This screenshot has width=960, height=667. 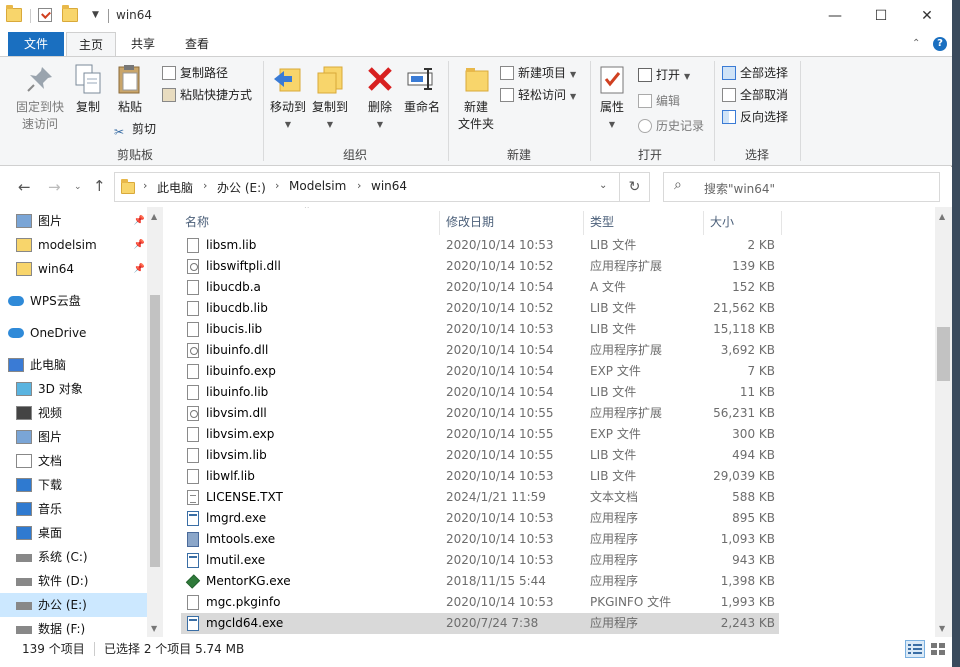 I want to click on help-icon: ?, so click(x=940, y=44).